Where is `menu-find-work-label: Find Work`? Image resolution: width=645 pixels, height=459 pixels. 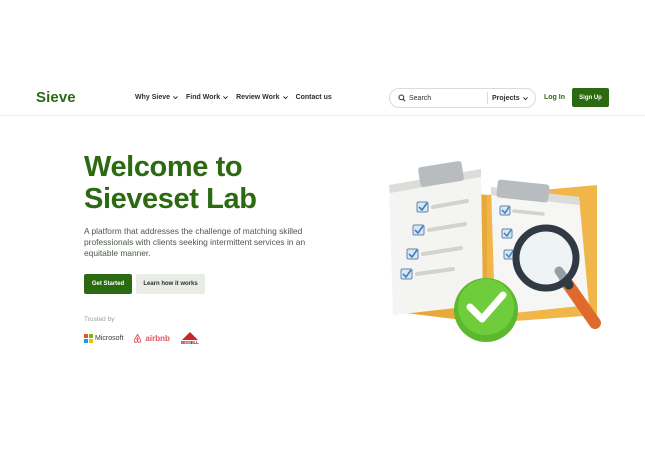
menu-find-work-label: Find Work is located at coordinates (203, 97).